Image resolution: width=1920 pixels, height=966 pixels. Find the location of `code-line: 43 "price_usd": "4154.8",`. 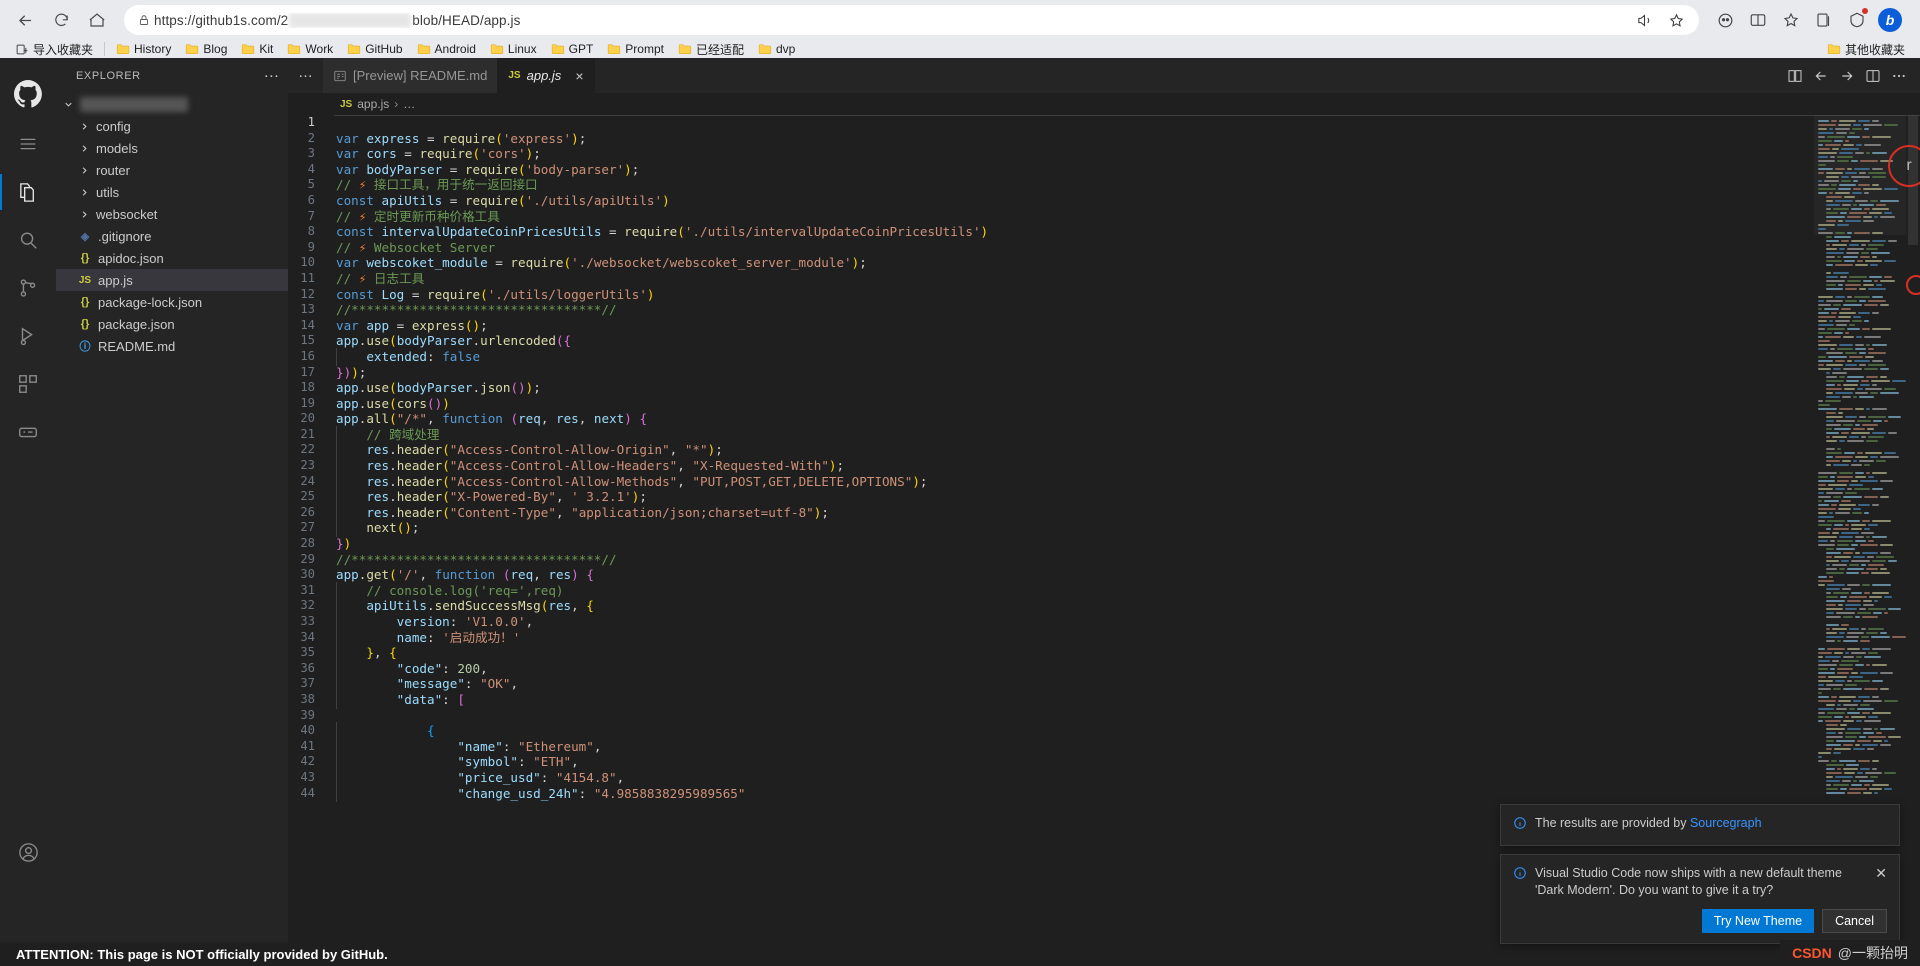

code-line: 43 "price_usd": "4154.8", is located at coordinates (1104, 777).